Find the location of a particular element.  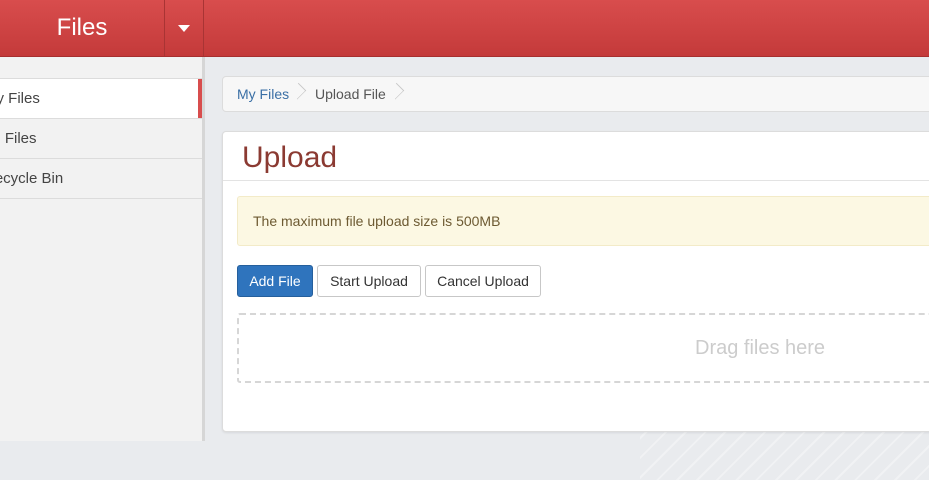

breadcrumb: My Files Upload File is located at coordinates (575, 94).